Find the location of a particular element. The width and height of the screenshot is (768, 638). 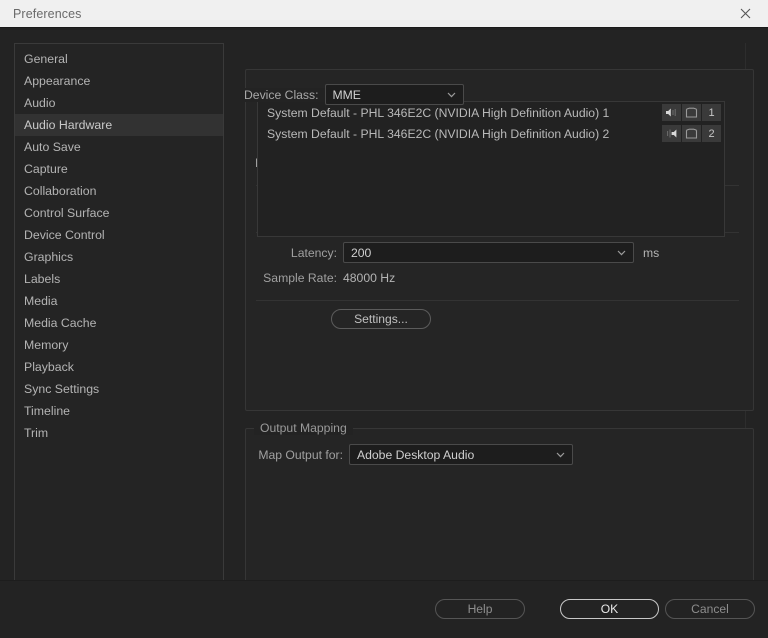

sidebar-item-label: Auto Save is located at coordinates (52, 147).